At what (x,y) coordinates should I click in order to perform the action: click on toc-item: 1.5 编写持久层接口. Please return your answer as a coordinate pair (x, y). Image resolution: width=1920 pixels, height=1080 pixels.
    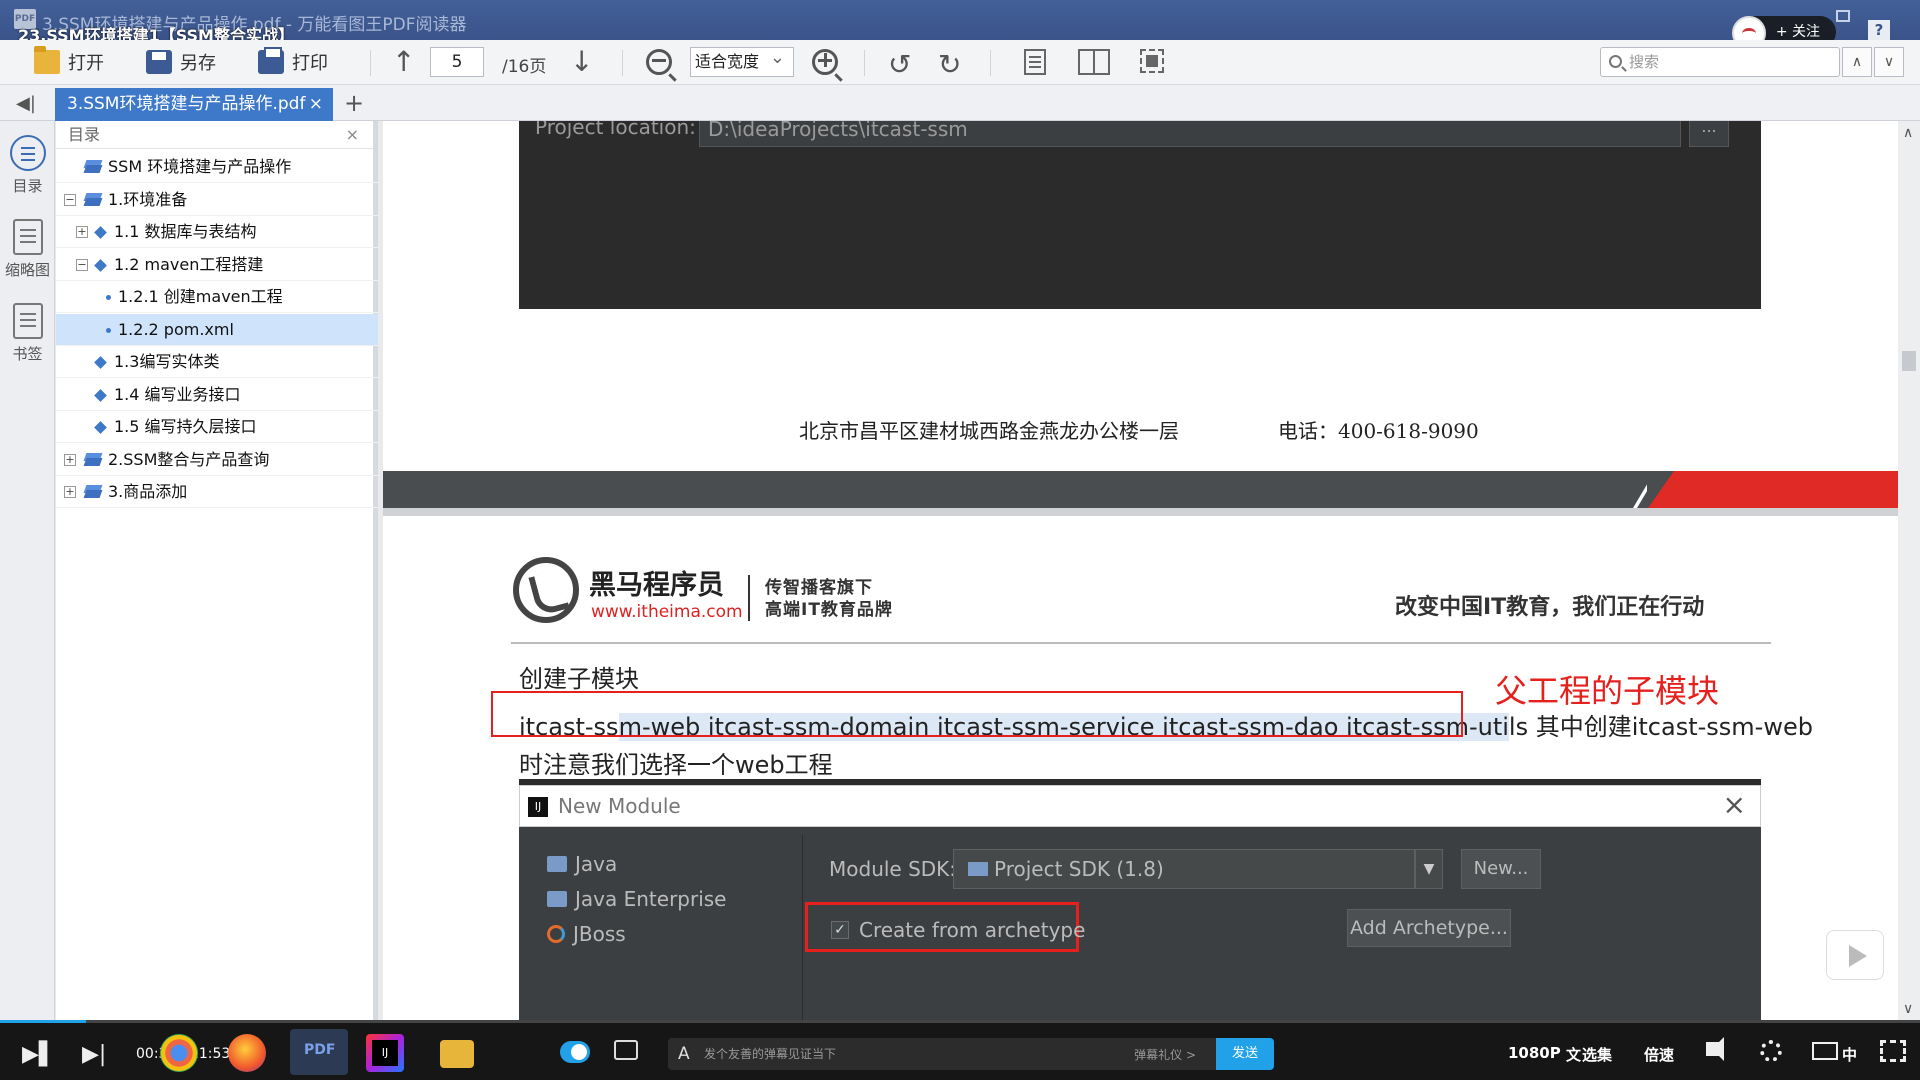
    Looking at the image, I should click on (217, 427).